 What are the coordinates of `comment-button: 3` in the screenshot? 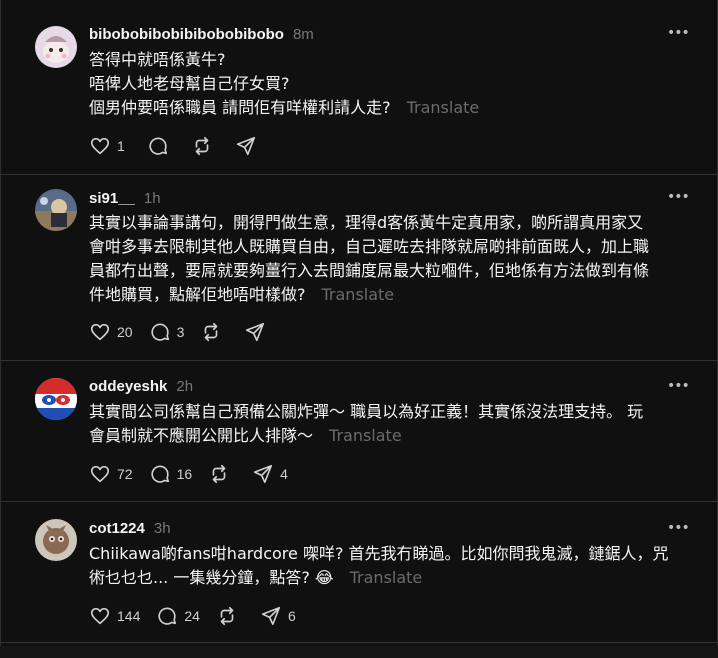 It's located at (167, 332).